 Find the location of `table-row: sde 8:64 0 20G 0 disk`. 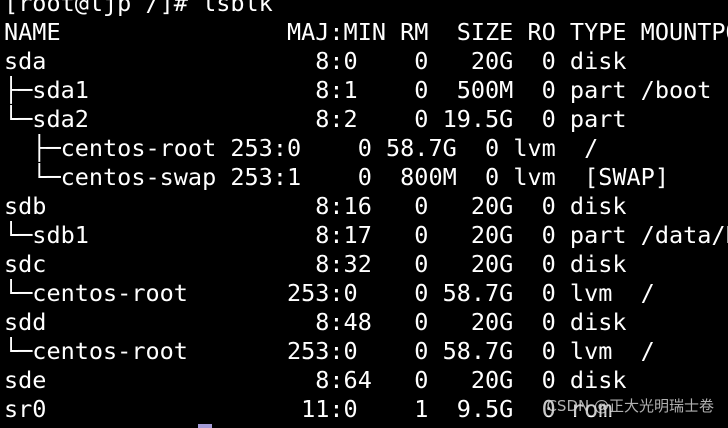

table-row: sde 8:64 0 20G 0 disk is located at coordinates (315, 380).